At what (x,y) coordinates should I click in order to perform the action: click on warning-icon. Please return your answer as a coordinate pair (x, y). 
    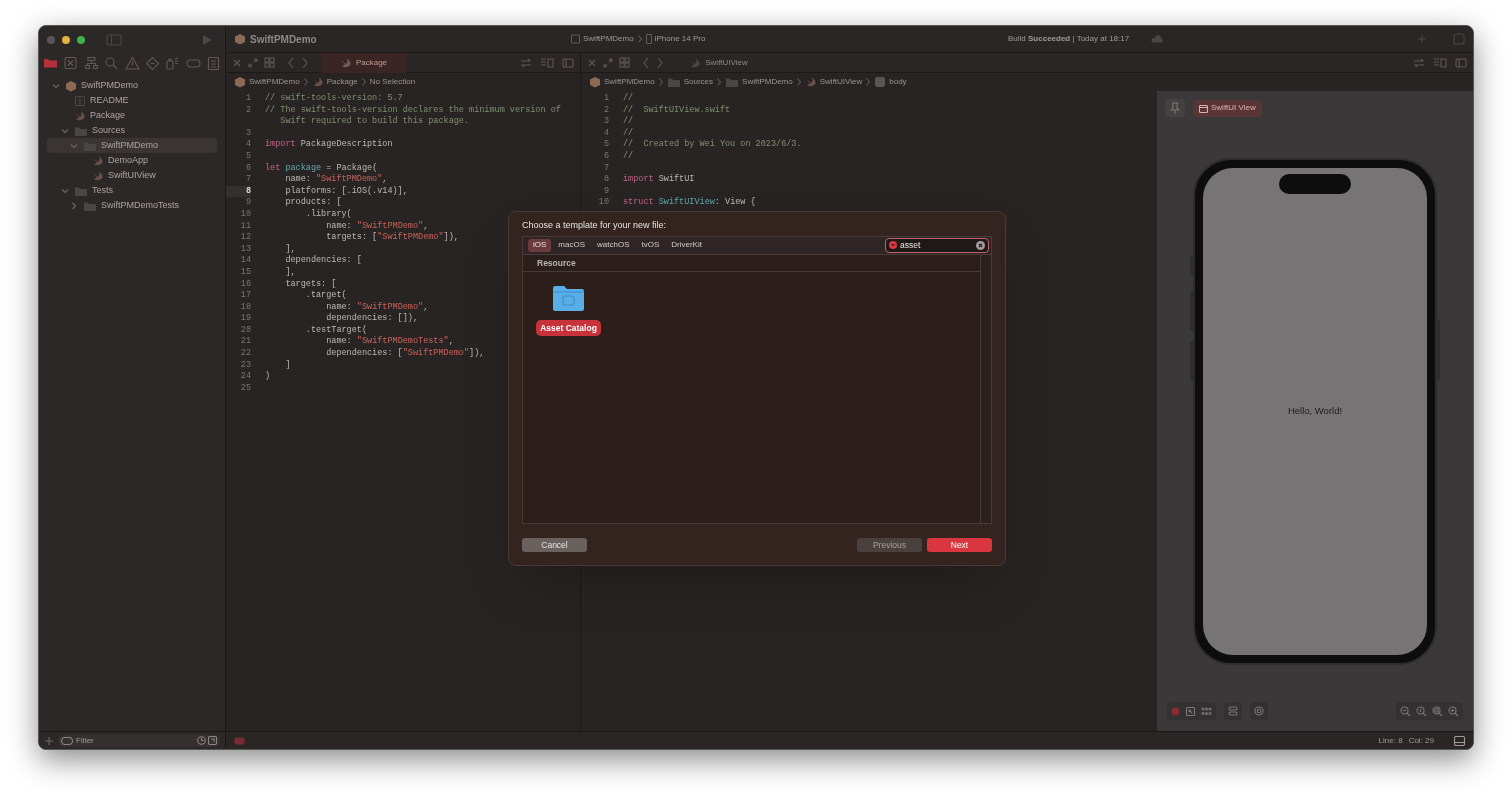
    Looking at the image, I should click on (132, 63).